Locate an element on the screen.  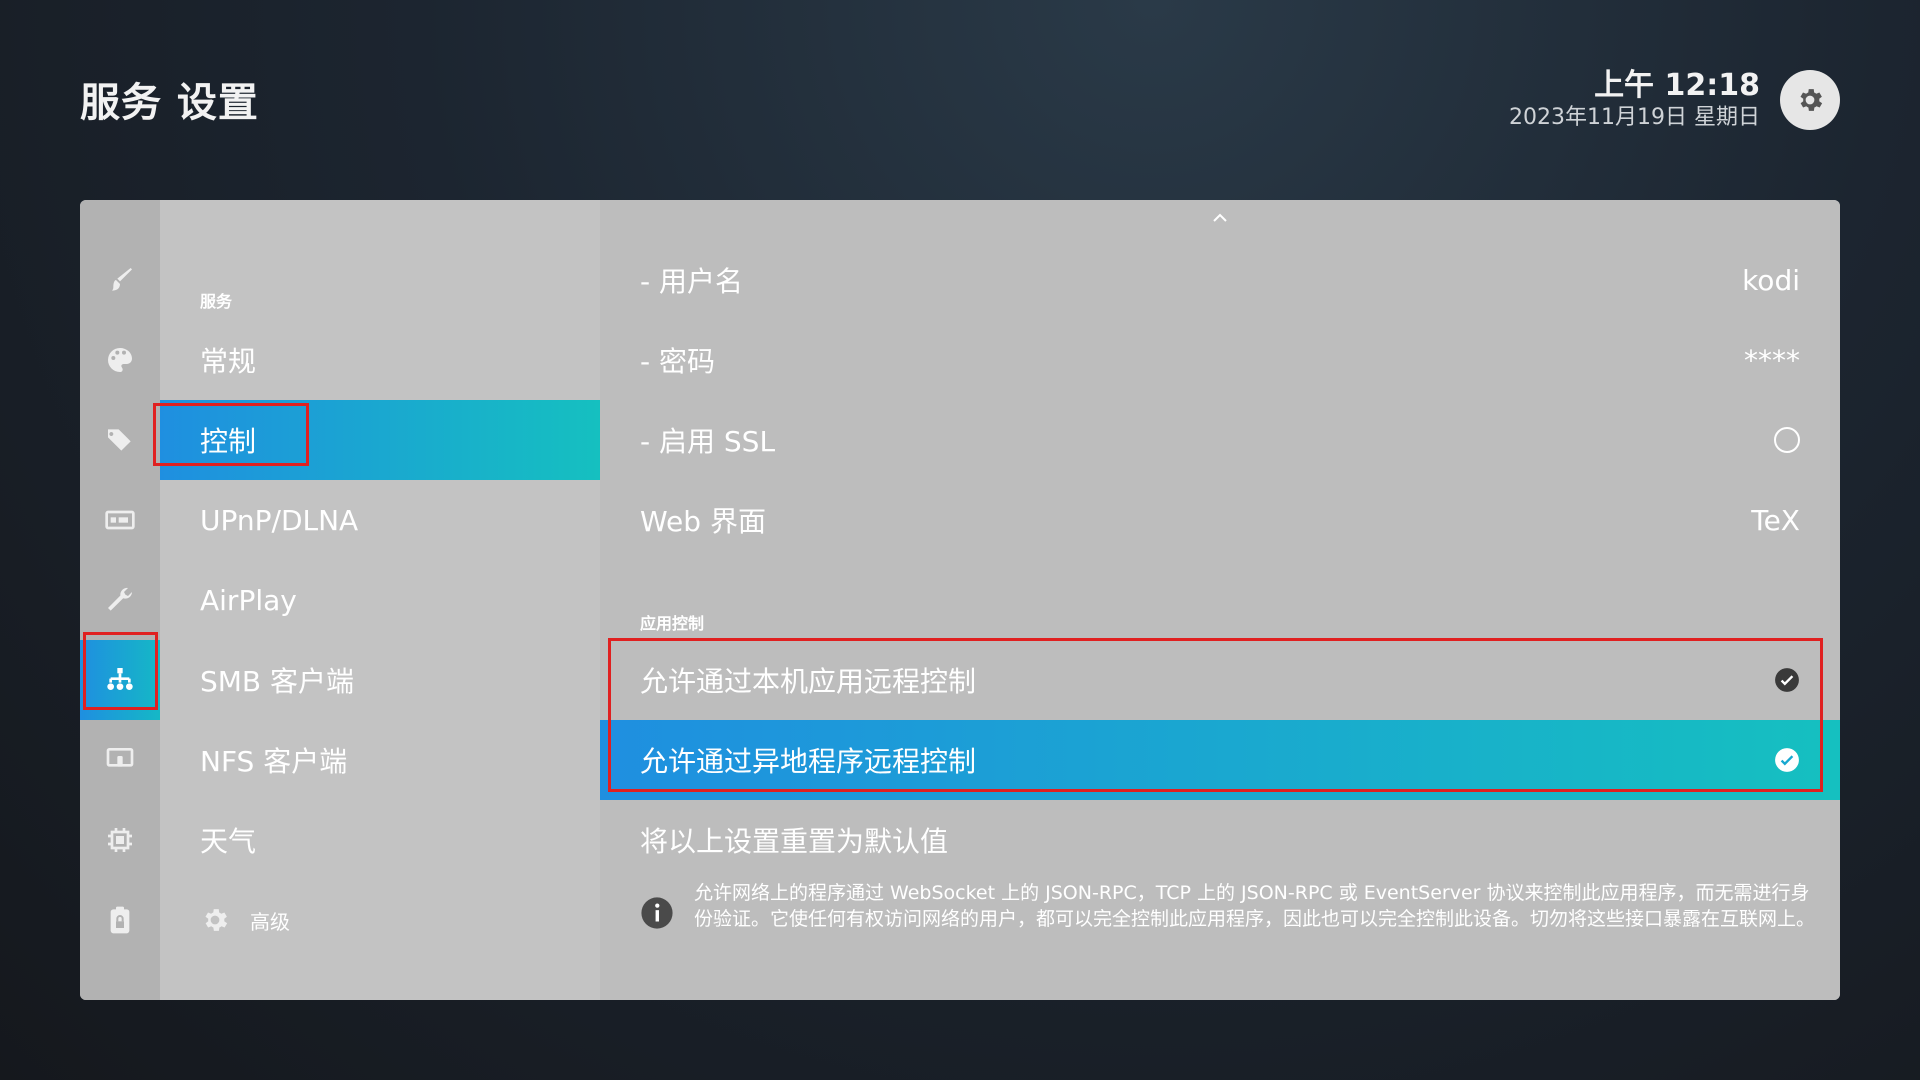
setting-password: - 密码 **** is located at coordinates (1220, 360).